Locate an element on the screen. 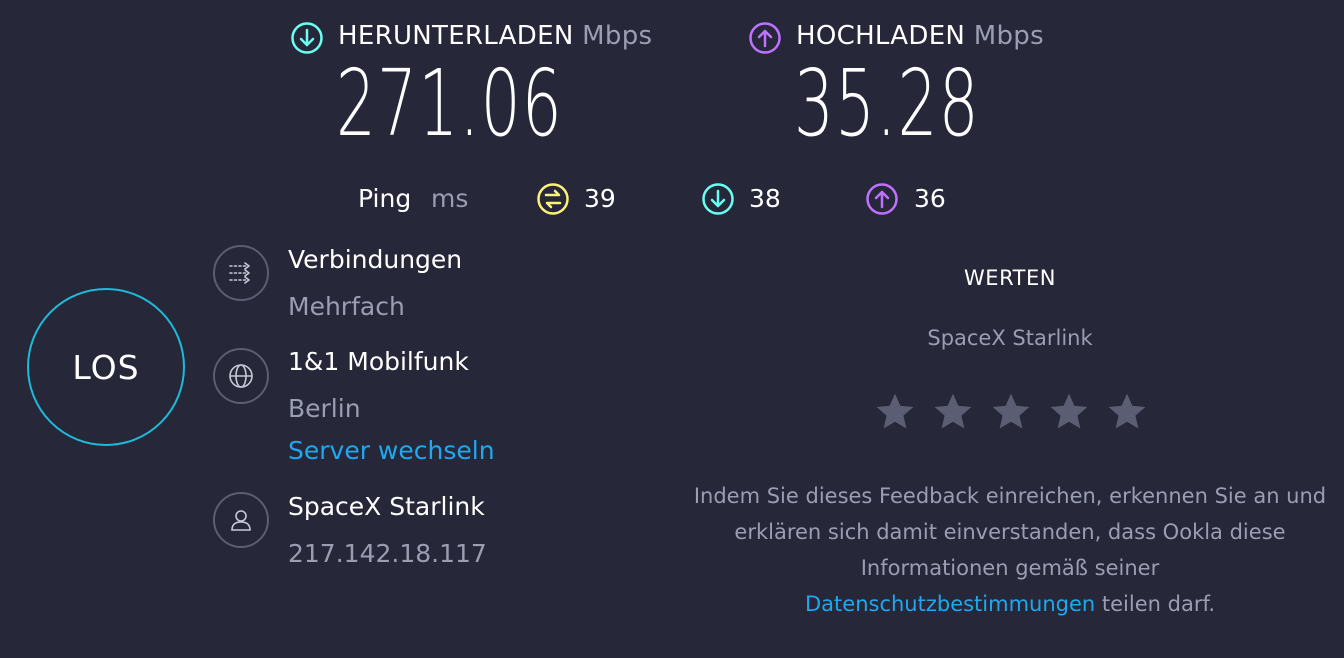 Image resolution: width=1344 pixels, height=658 pixels. ping-row: Ping ms 39 38 36 is located at coordinates (668, 200).